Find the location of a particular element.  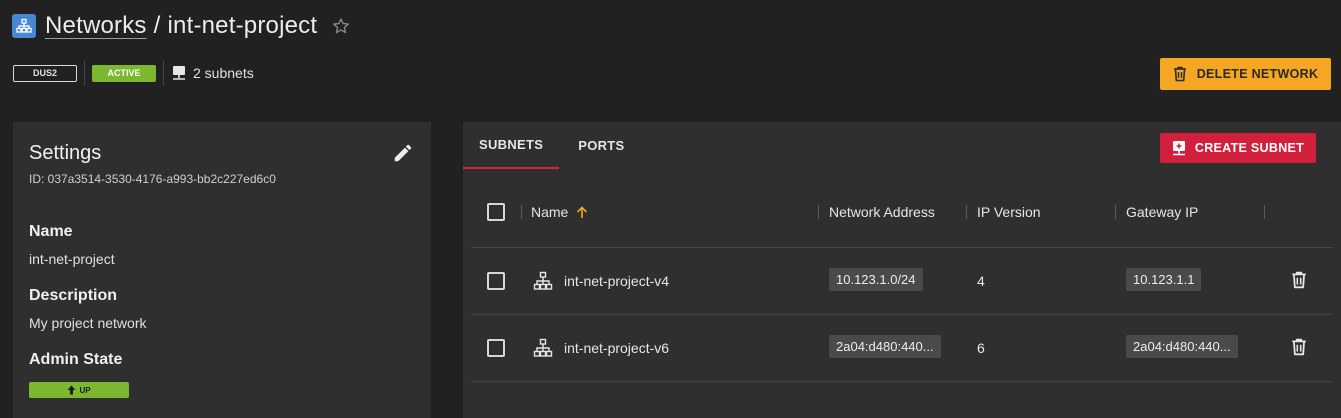

admin-state-badge: UP is located at coordinates (79, 390).